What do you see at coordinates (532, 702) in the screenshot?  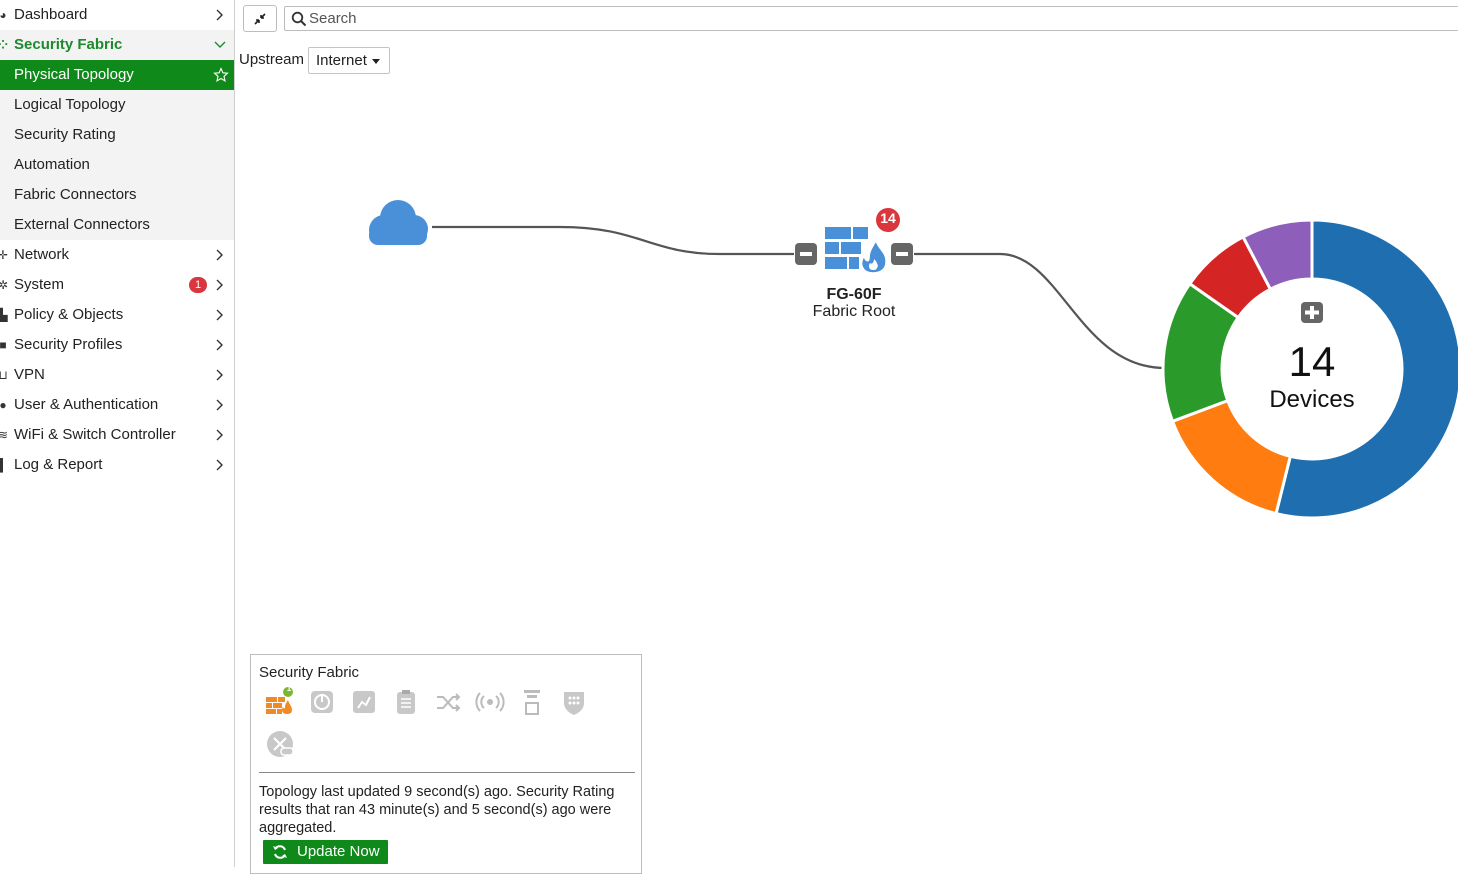 I see `extender-icon` at bounding box center [532, 702].